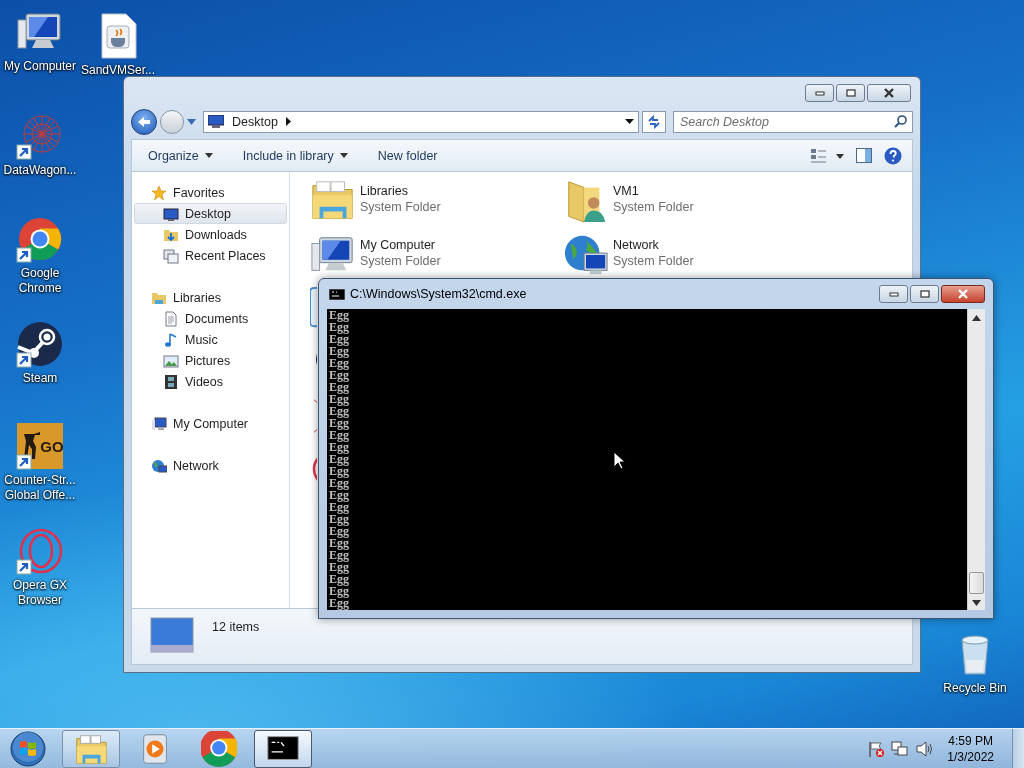 Image resolution: width=1024 pixels, height=768 pixels. What do you see at coordinates (40, 66) in the screenshot?
I see `icon-label: My Computer` at bounding box center [40, 66].